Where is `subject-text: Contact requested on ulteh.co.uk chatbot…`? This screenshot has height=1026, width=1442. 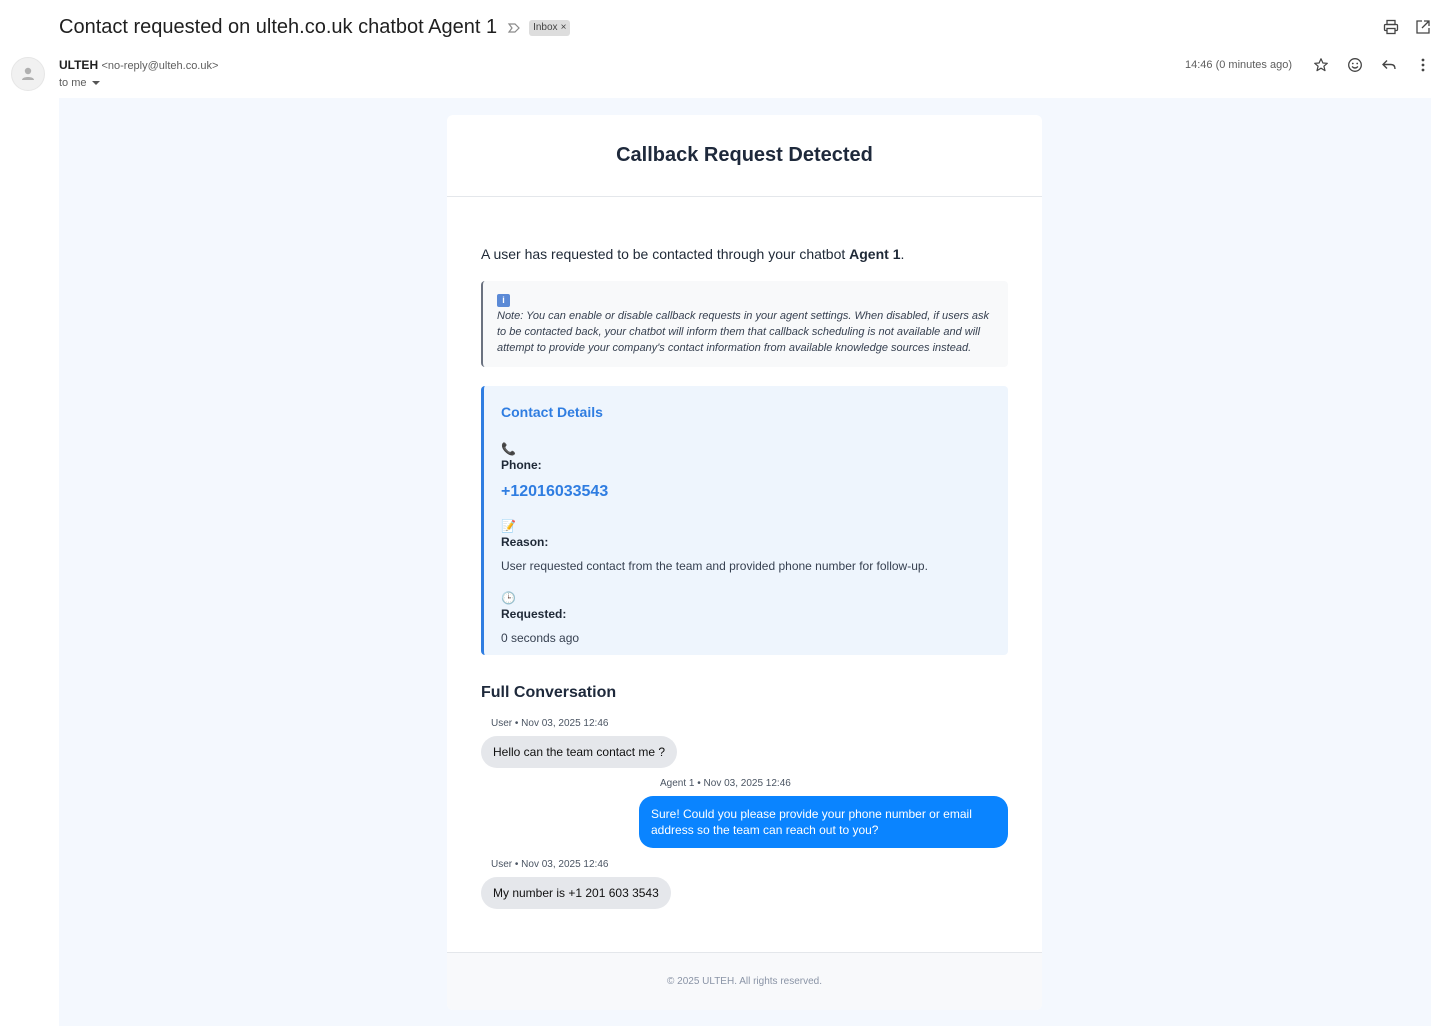 subject-text: Contact requested on ulteh.co.uk chatbot… is located at coordinates (278, 27).